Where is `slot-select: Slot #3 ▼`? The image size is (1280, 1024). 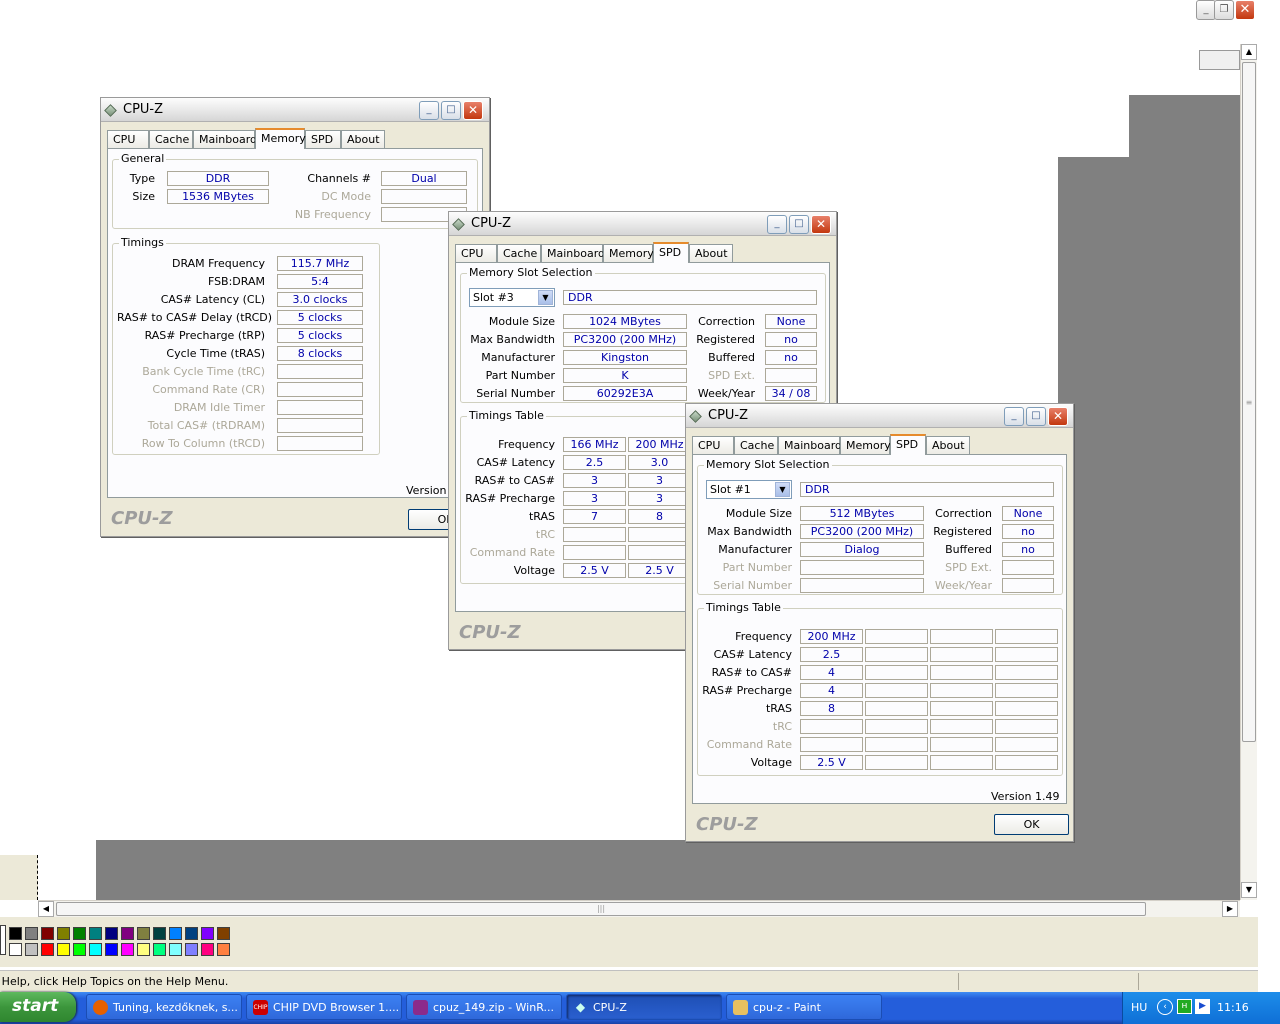
slot-select: Slot #3 ▼ is located at coordinates (512, 297).